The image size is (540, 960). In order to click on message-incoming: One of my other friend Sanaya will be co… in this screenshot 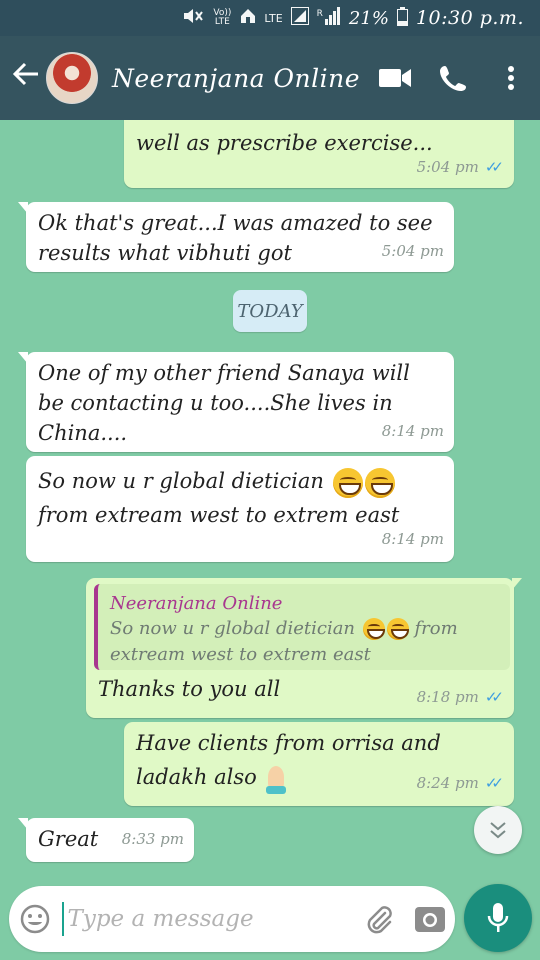, I will do `click(236, 402)`.